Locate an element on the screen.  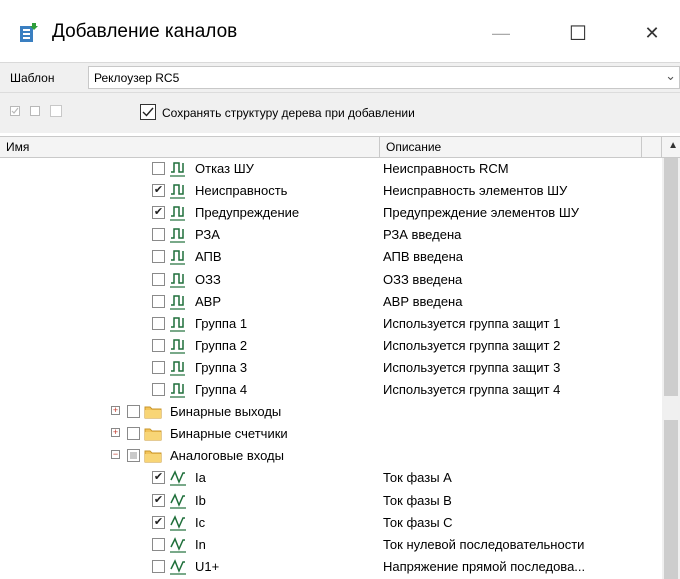
row-name: Бинарные счетчики is located at coordinates (229, 434).